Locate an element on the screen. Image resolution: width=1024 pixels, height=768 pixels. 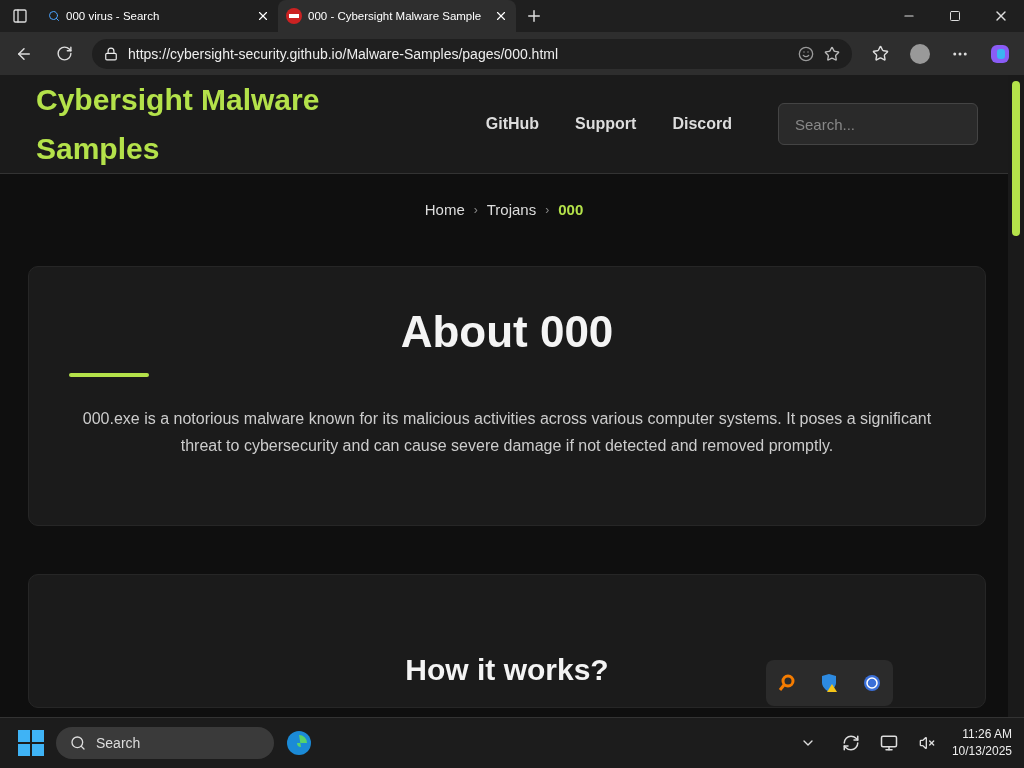
site-title: Cybersight Malware Samples is located at coordinates (201, 124).